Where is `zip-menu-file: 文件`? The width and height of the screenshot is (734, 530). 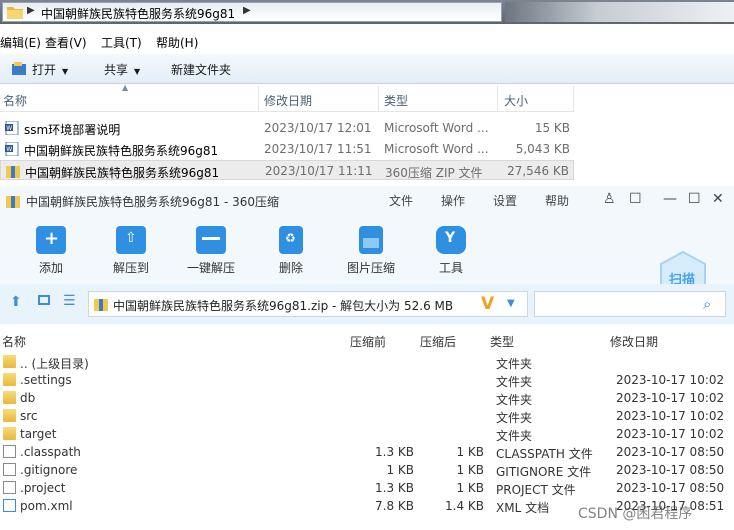
zip-menu-file: 文件 is located at coordinates (401, 200).